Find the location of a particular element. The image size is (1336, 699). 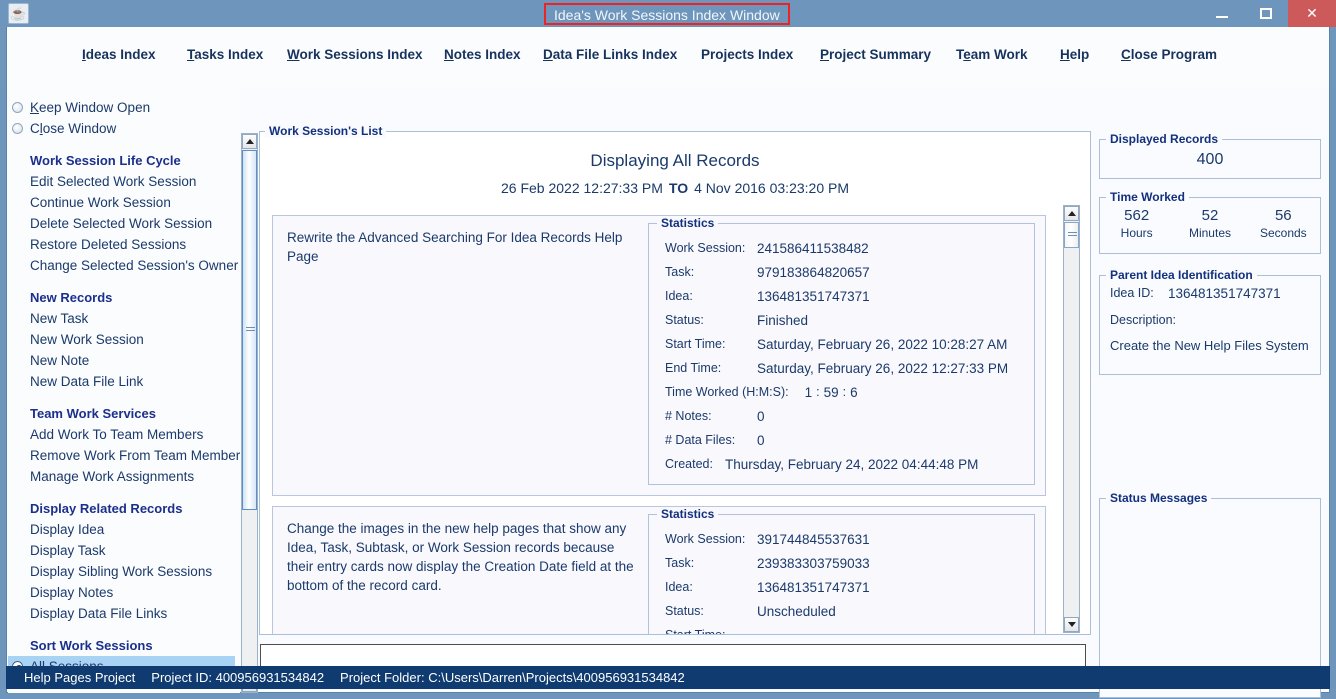

maximize-button is located at coordinates (1266, 13).